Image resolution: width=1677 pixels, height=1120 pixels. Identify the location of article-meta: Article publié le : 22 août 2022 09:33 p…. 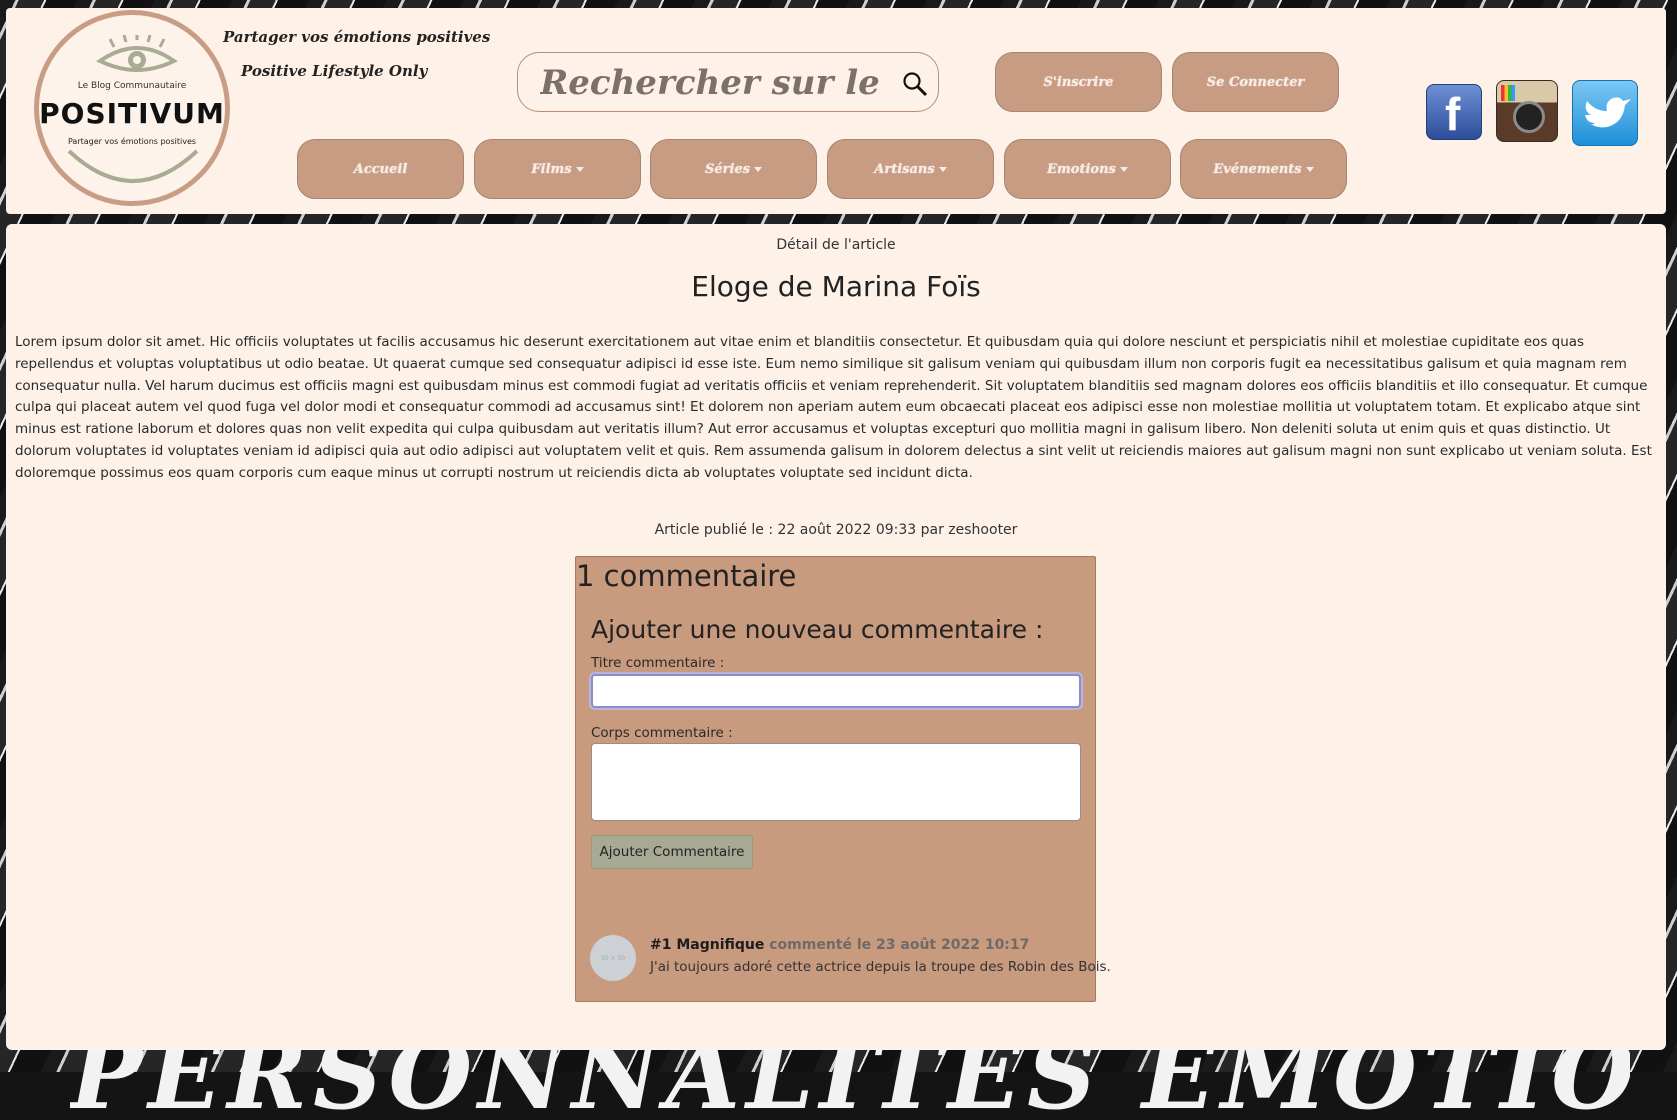
(836, 530).